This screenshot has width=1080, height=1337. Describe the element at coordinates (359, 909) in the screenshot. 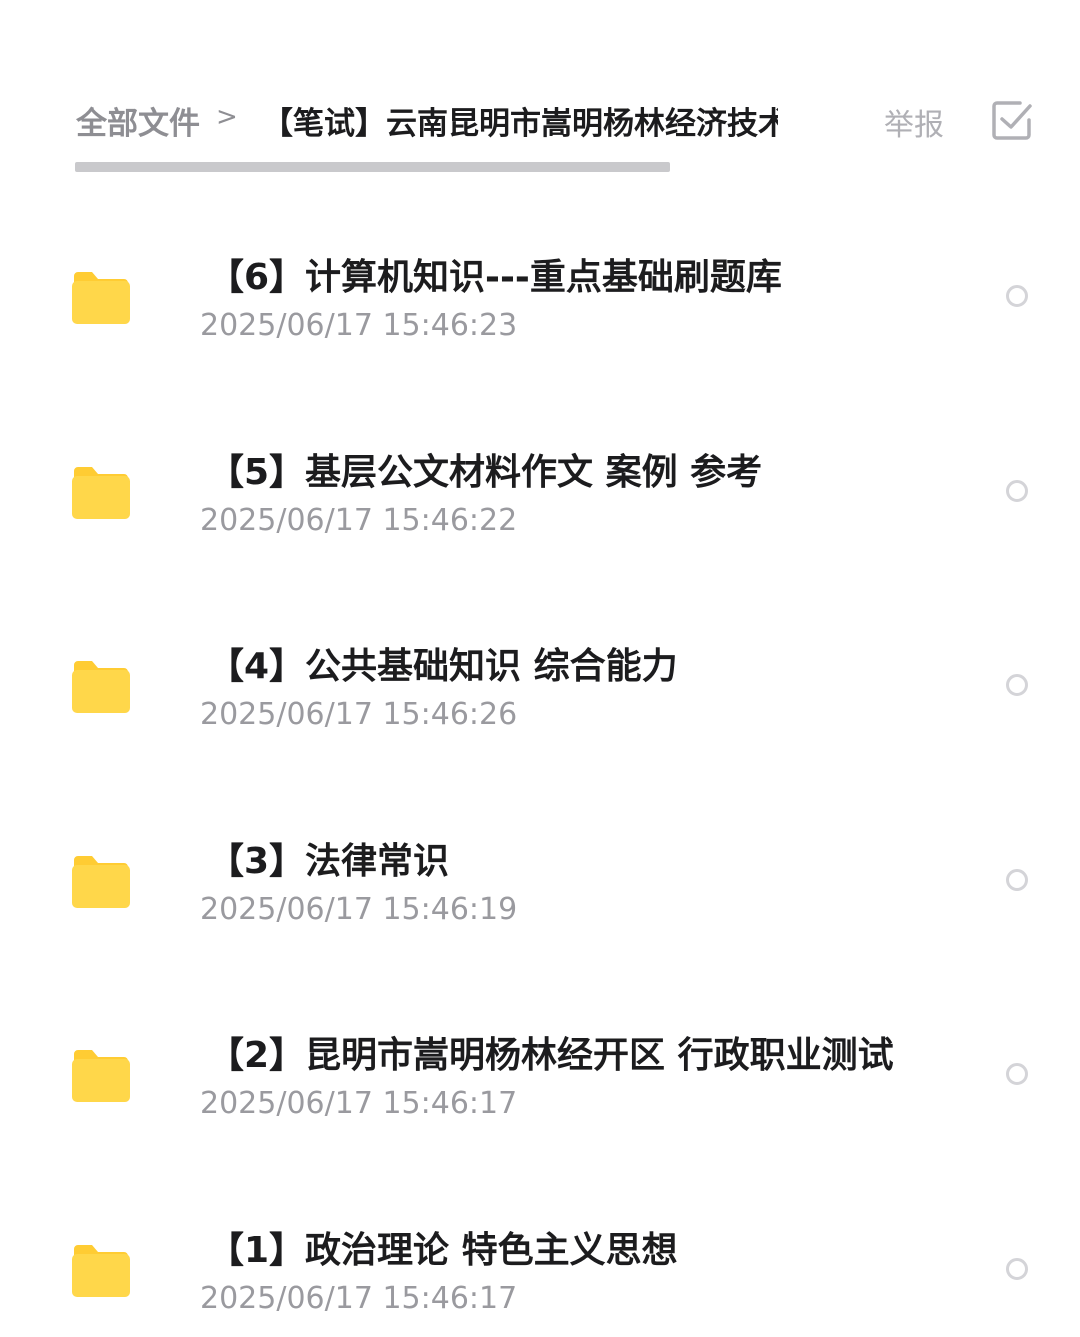

I see `file-timestamp: 2025/06/17 15:46:19` at that location.